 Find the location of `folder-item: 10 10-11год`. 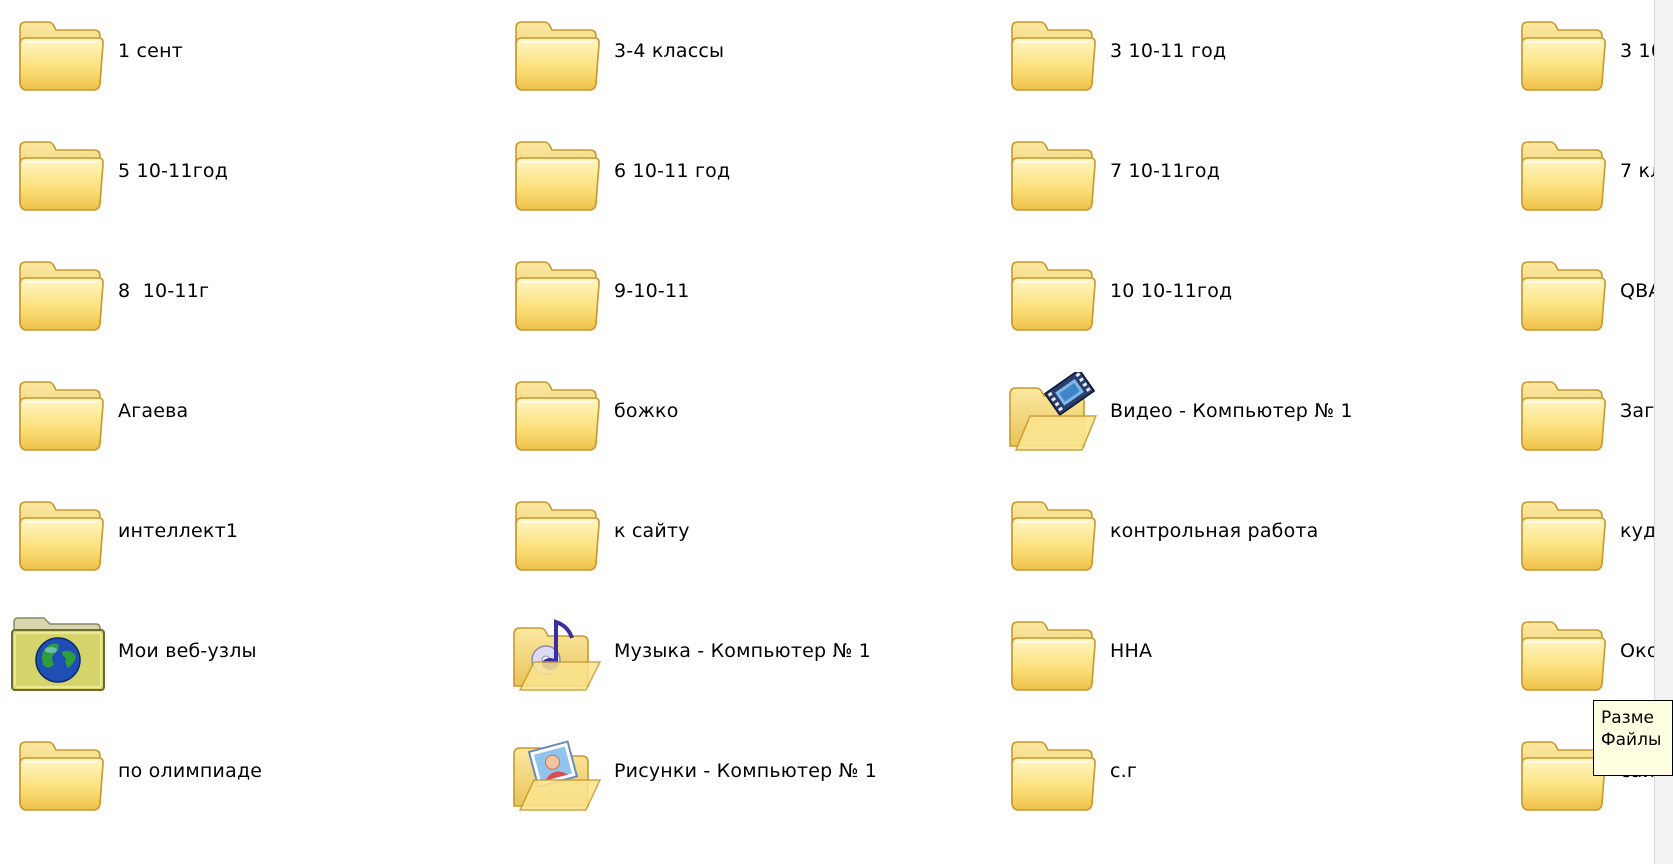

folder-item: 10 10-11год is located at coordinates (1237, 301).